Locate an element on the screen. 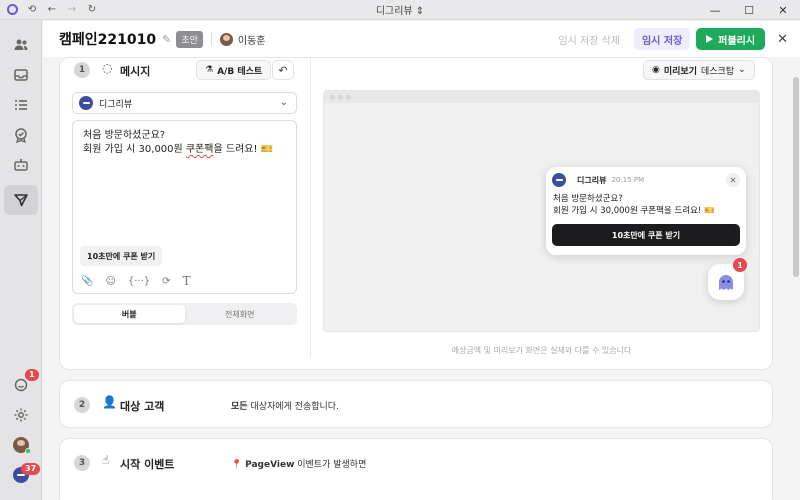  scrollbar is located at coordinates (796, 278).